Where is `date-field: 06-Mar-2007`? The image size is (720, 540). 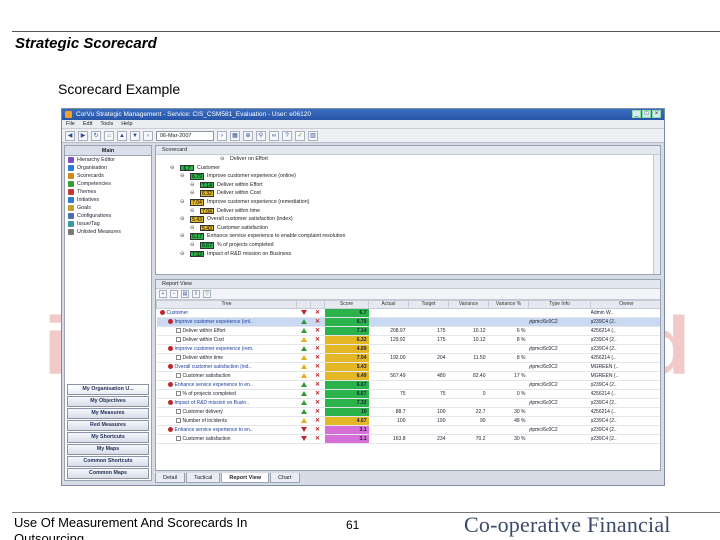 date-field: 06-Mar-2007 is located at coordinates (185, 135).